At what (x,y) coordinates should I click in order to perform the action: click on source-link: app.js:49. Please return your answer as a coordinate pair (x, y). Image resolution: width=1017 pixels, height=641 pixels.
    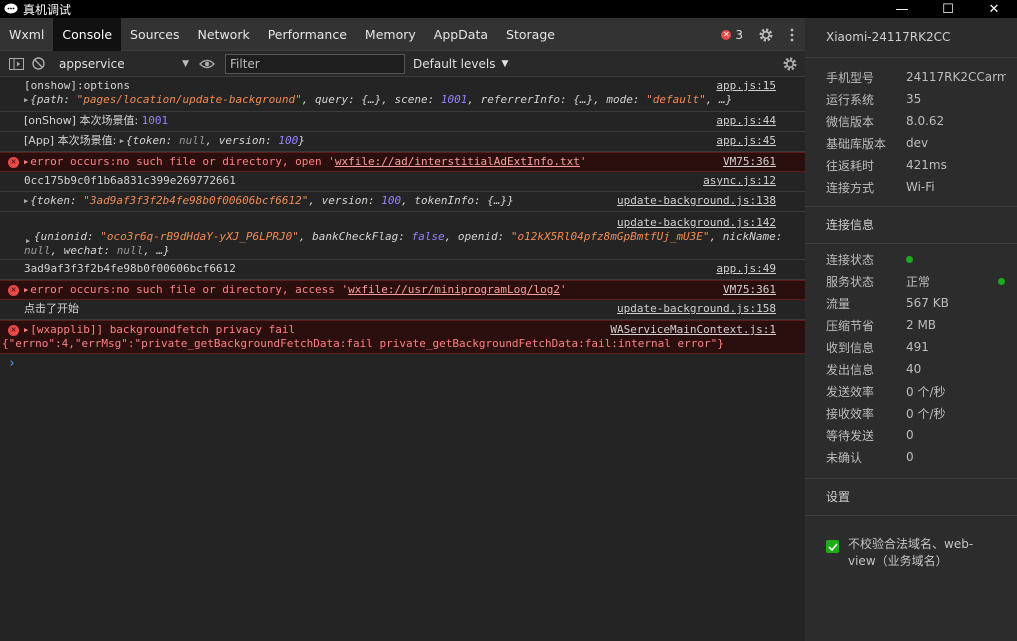
    Looking at the image, I should click on (746, 269).